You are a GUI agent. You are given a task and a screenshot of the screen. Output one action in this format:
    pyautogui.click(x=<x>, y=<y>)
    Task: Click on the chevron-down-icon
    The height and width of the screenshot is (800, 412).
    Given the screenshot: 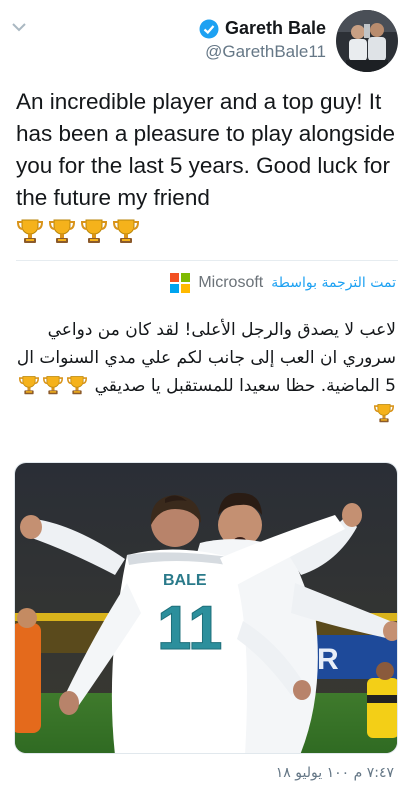 What is the action you would take?
    pyautogui.click(x=19, y=27)
    